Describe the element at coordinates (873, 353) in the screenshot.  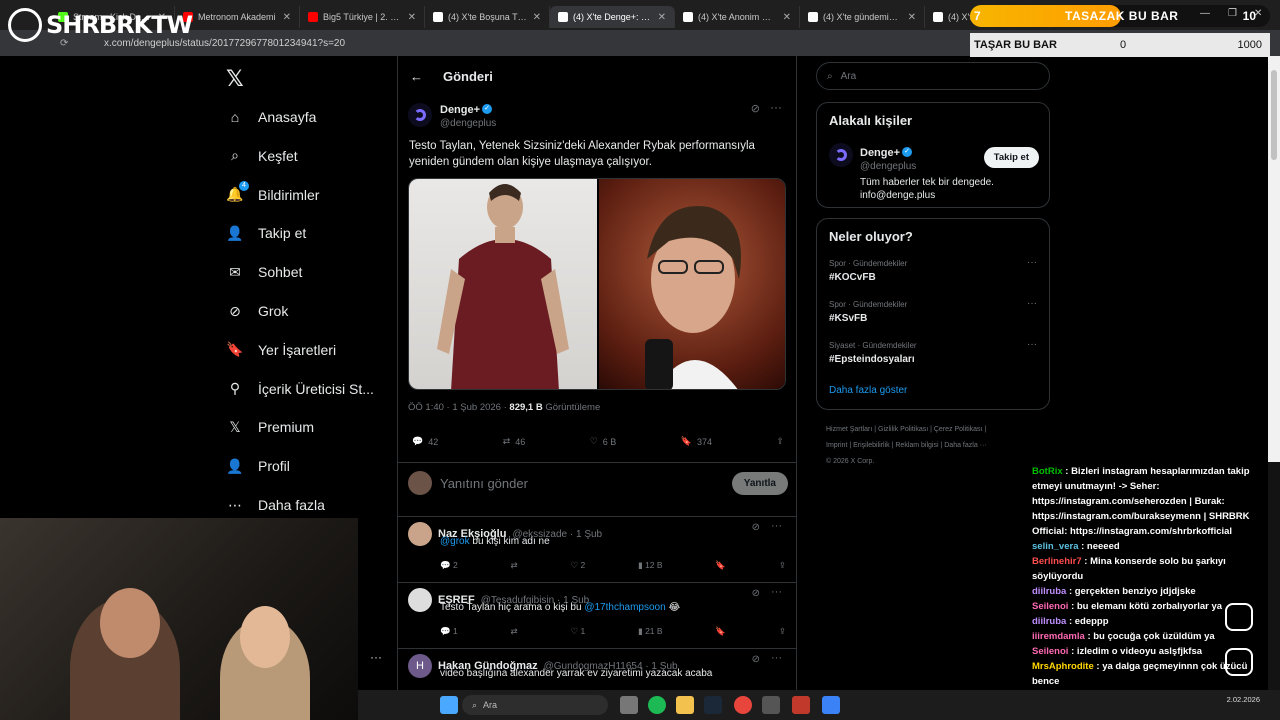
I see `trend-item: Siyaset · Gündemdekiler #Epsteindosyaları` at that location.